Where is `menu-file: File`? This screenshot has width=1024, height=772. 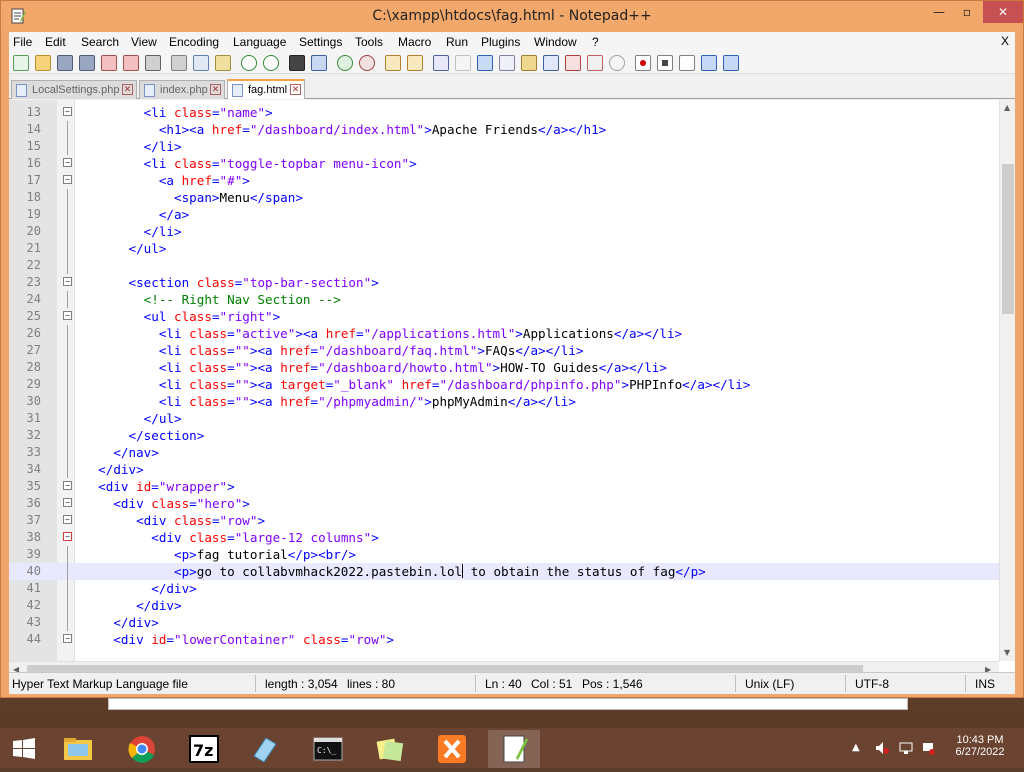 menu-file: File is located at coordinates (22, 42).